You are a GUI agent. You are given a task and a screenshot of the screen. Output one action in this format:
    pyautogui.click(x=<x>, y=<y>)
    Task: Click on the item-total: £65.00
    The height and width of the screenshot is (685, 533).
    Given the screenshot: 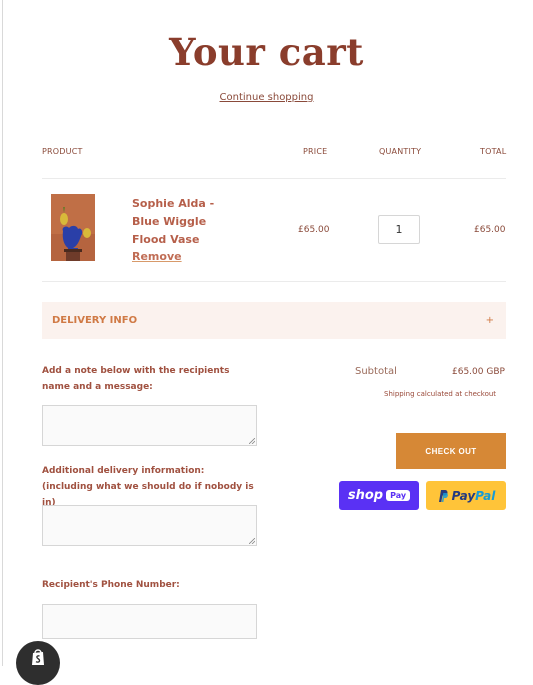 What is the action you would take?
    pyautogui.click(x=490, y=230)
    